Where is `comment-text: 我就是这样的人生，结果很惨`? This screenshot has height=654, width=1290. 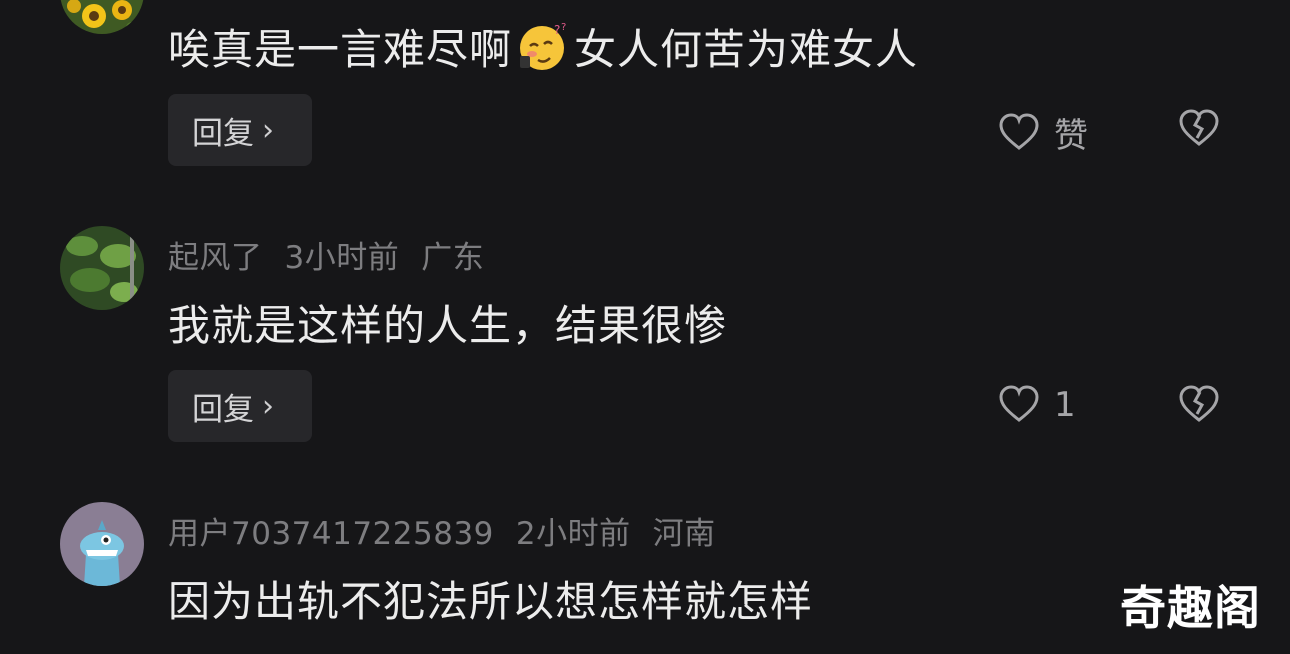 comment-text: 我就是这样的人生，结果很惨 is located at coordinates (448, 325).